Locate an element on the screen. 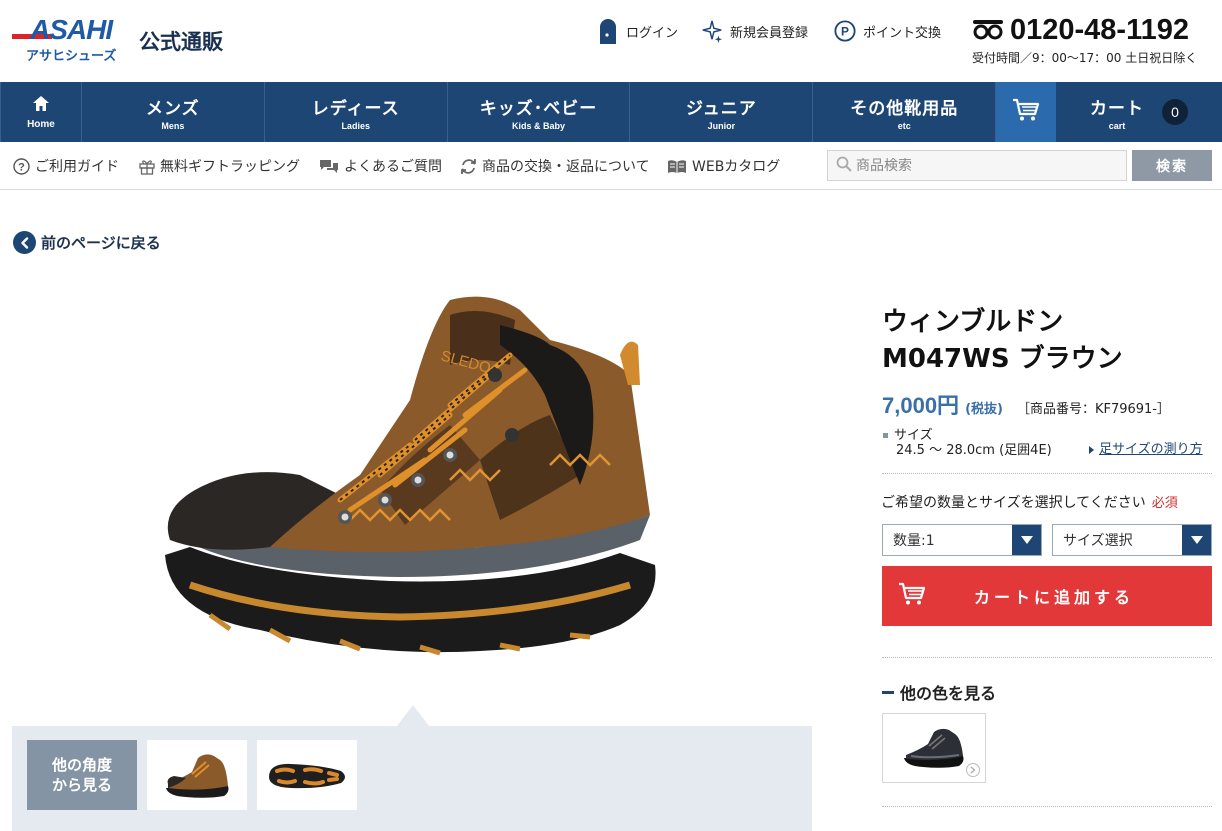 This screenshot has height=831, width=1222. nav-etc-sub: etc is located at coordinates (904, 125).